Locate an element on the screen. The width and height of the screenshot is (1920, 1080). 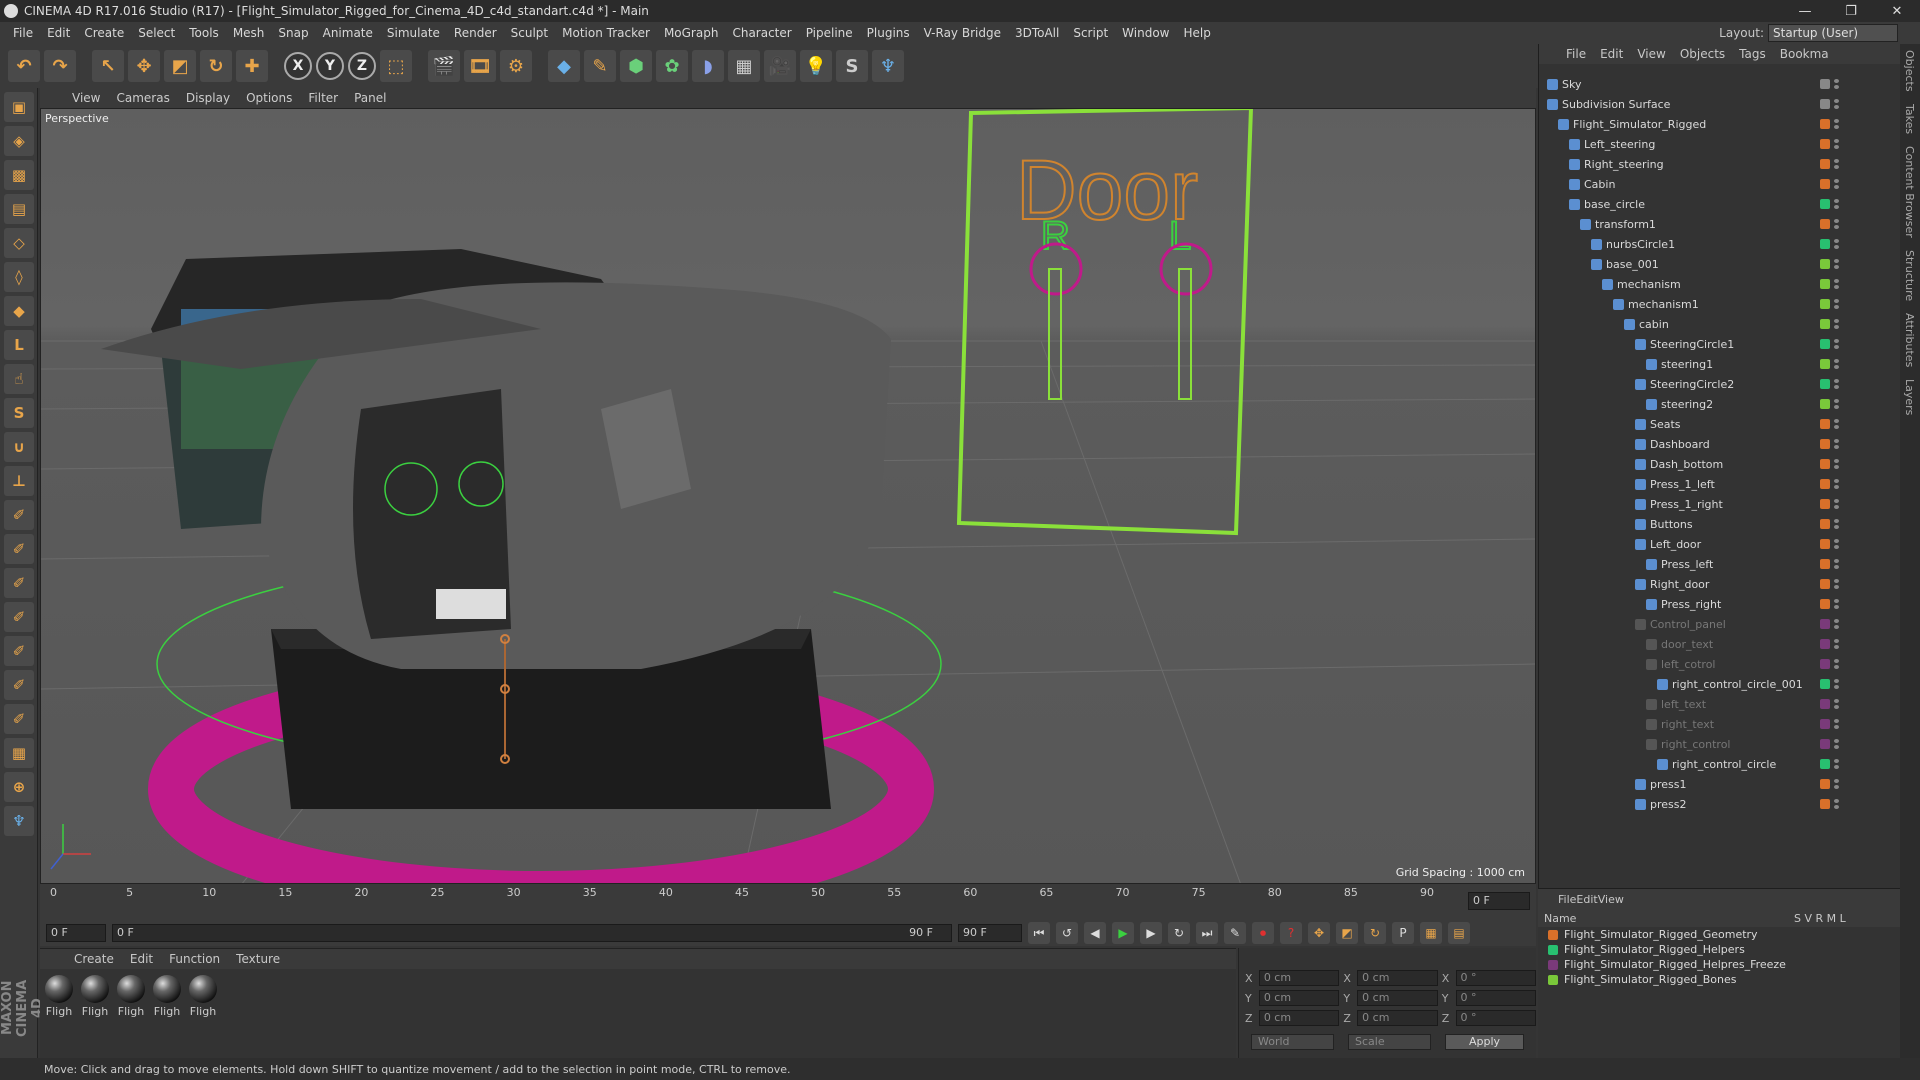
python-icon: ♆ is located at coordinates (888, 66).